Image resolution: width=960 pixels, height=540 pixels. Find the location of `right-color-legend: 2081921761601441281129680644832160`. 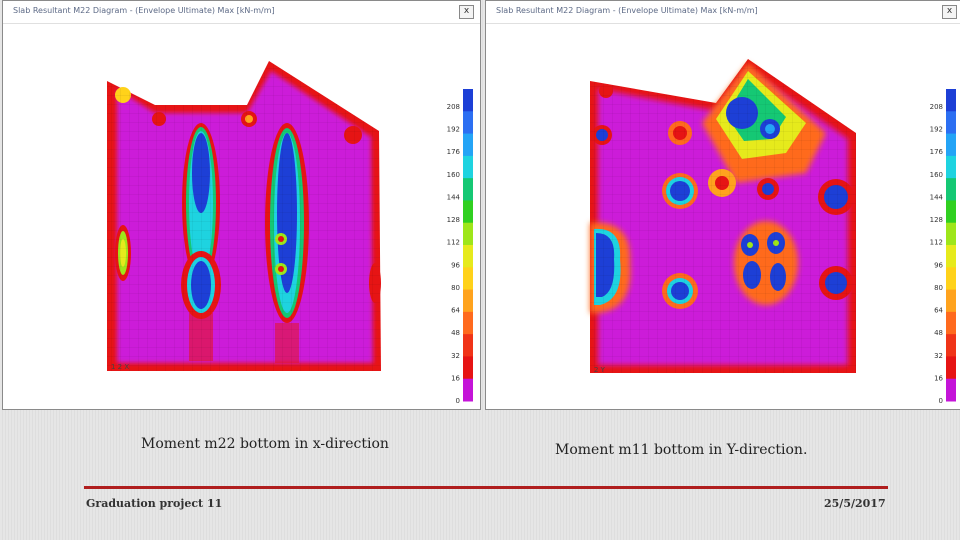

right-color-legend: 2081921761601441281129680644832160 is located at coordinates (943, 247).